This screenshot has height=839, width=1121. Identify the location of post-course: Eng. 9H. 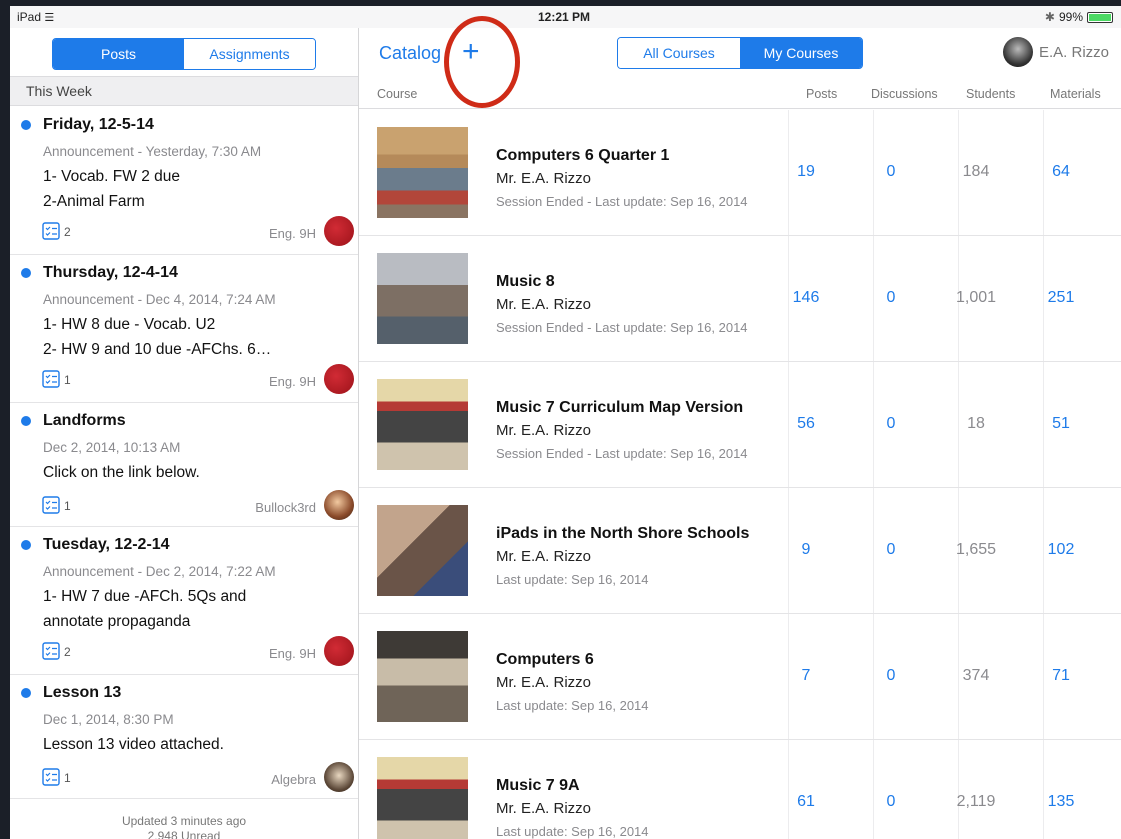
(292, 233).